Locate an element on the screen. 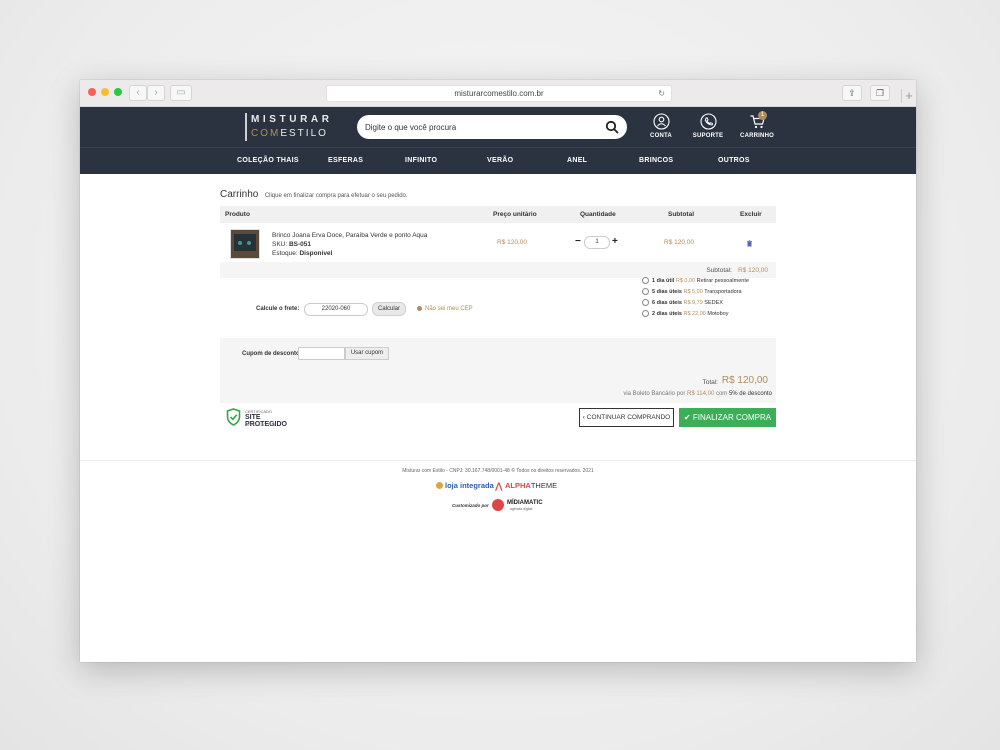 The image size is (1000, 750). site-logo: MISTURAR COMESTILO is located at coordinates (287, 127).